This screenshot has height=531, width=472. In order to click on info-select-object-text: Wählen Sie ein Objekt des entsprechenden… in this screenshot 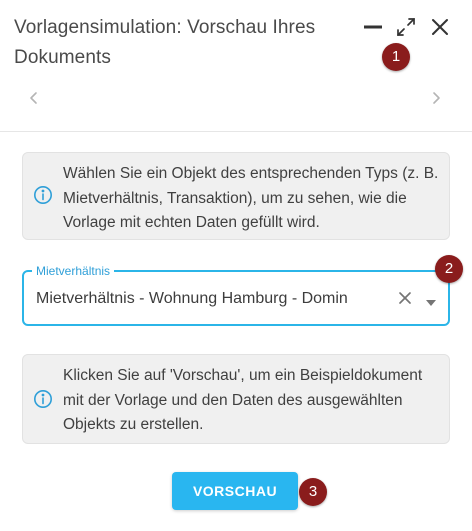, I will do `click(251, 198)`.